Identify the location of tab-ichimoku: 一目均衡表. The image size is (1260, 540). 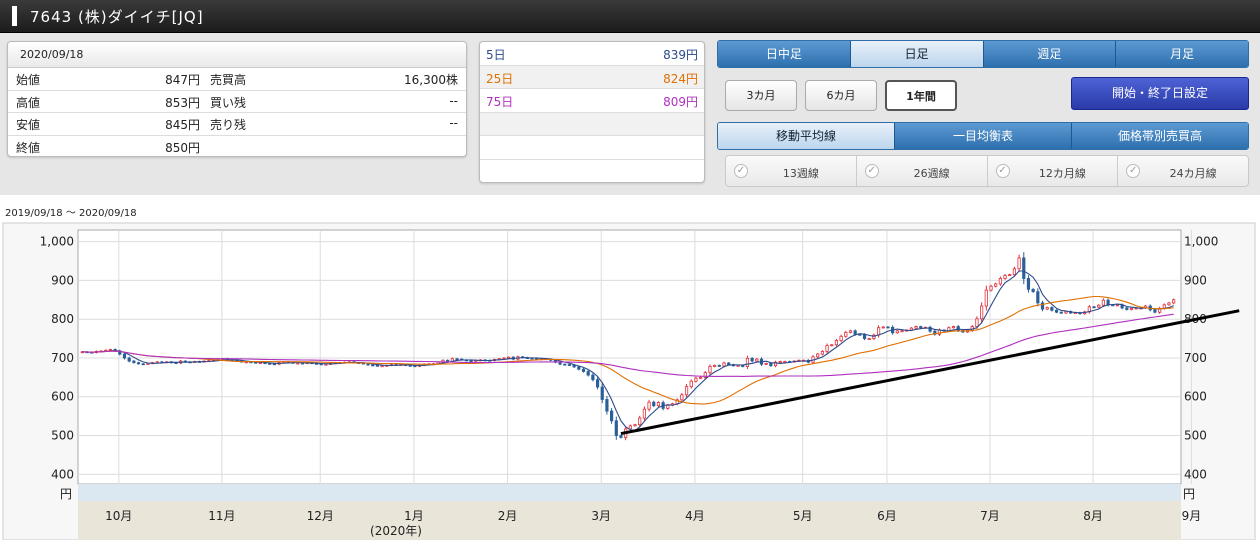
(983, 136).